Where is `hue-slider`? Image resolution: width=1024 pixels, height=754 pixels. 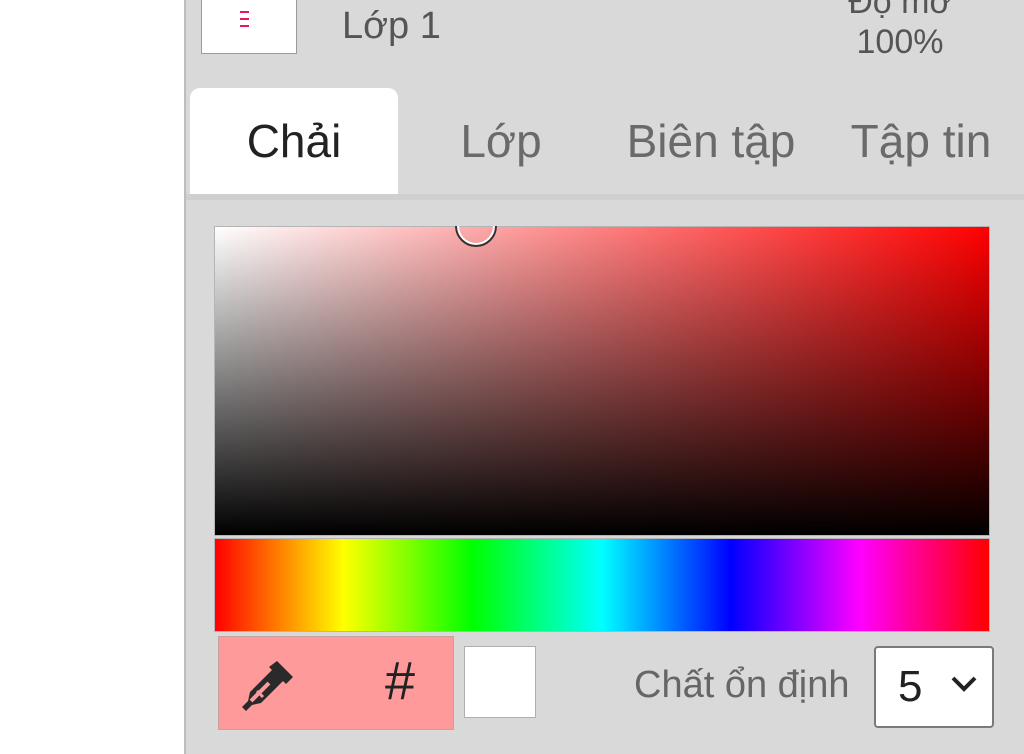
hue-slider is located at coordinates (602, 585).